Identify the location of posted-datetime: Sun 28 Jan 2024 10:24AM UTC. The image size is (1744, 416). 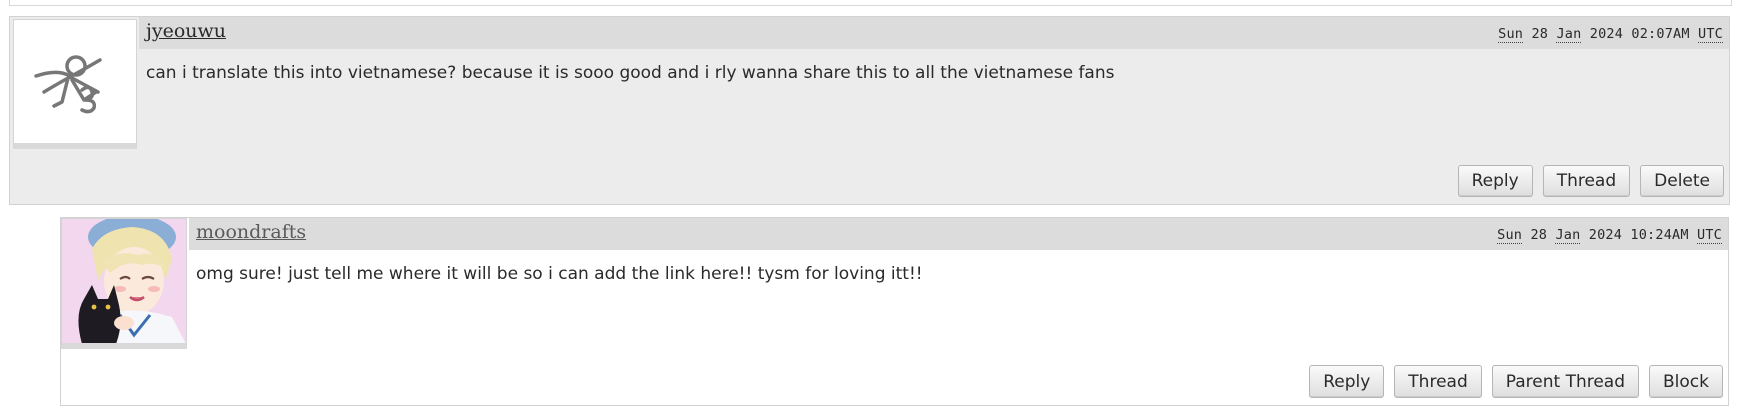
(1609, 235).